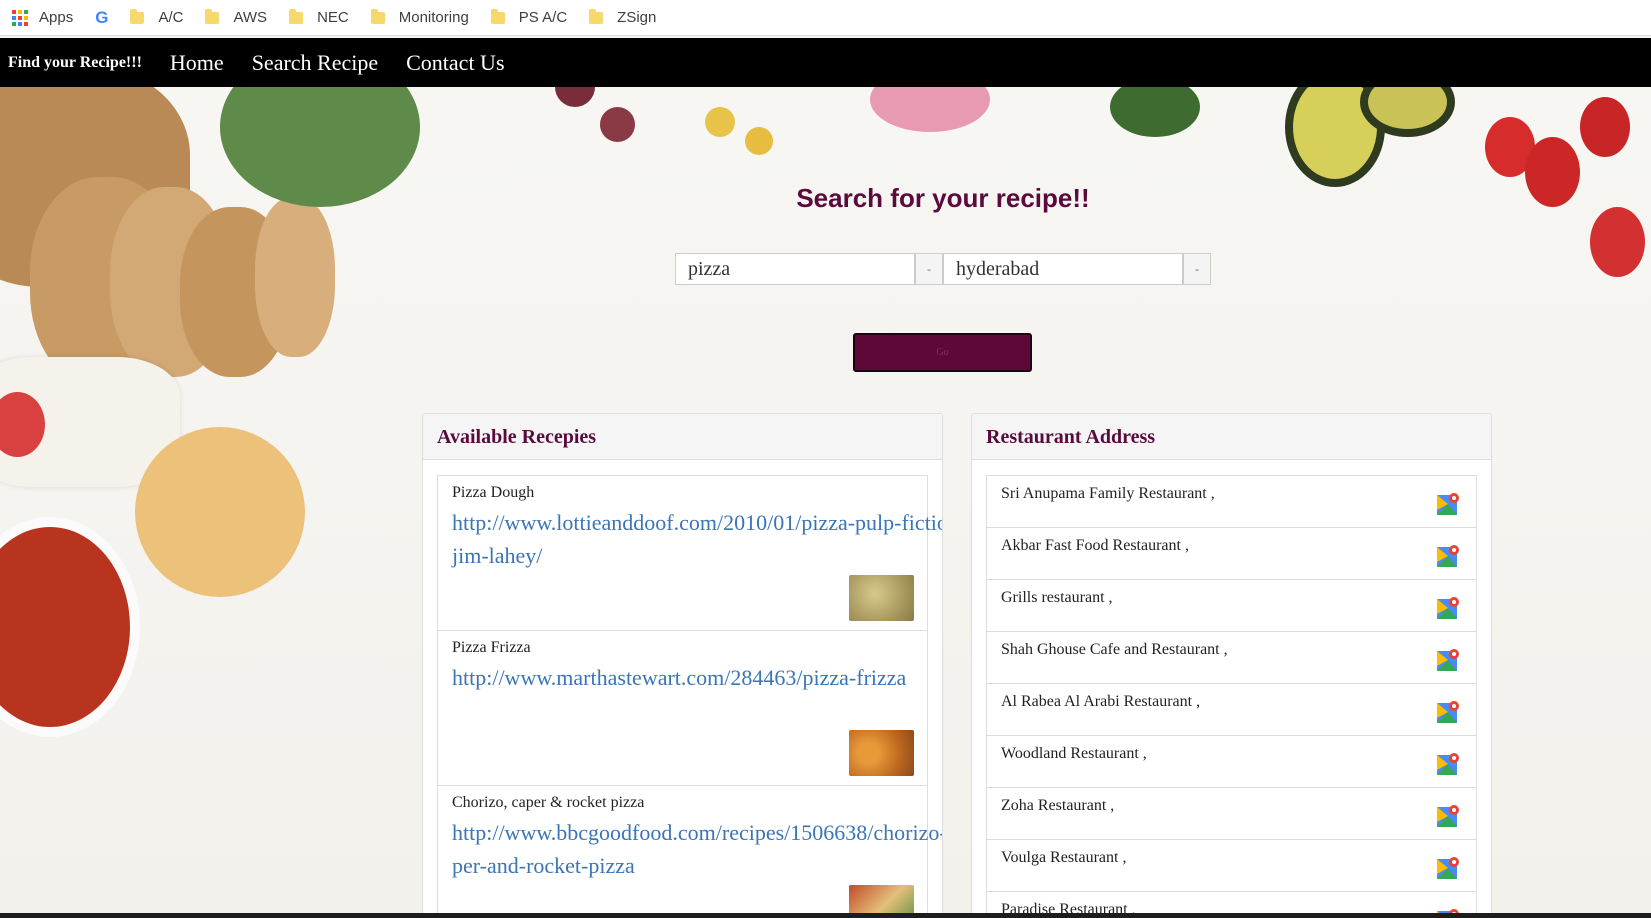 The image size is (1651, 918). I want to click on restaurant-name: Zoha Restaurant ,, so click(1058, 805).